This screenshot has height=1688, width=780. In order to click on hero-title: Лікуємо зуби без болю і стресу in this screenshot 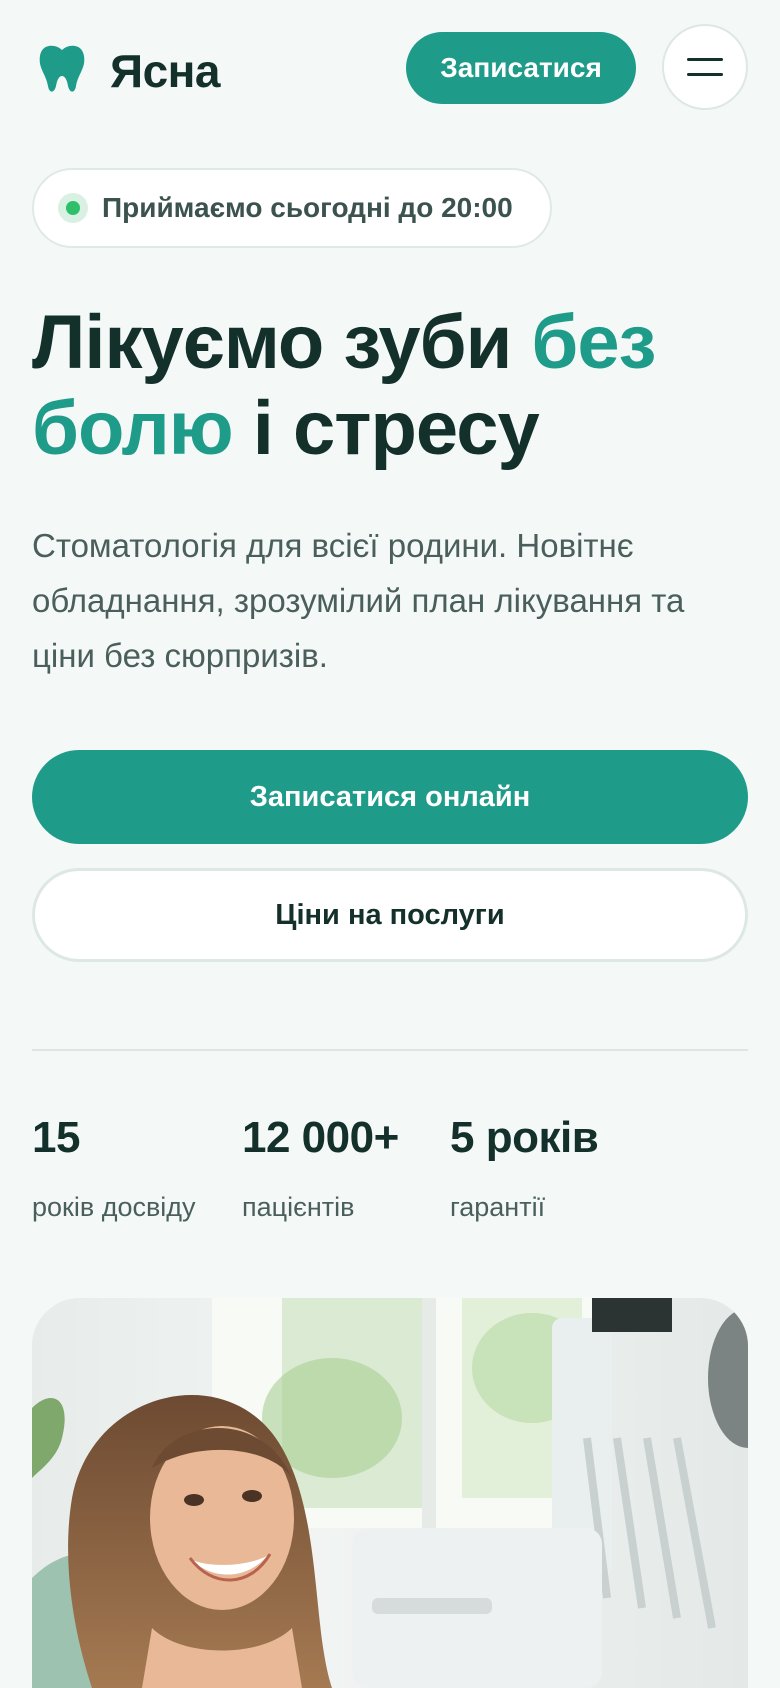, I will do `click(392, 386)`.